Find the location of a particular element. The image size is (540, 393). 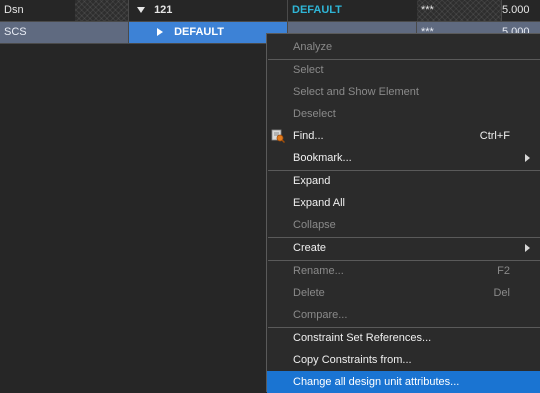

menu-item-find: Find... Ctrl+F is located at coordinates (403, 136).